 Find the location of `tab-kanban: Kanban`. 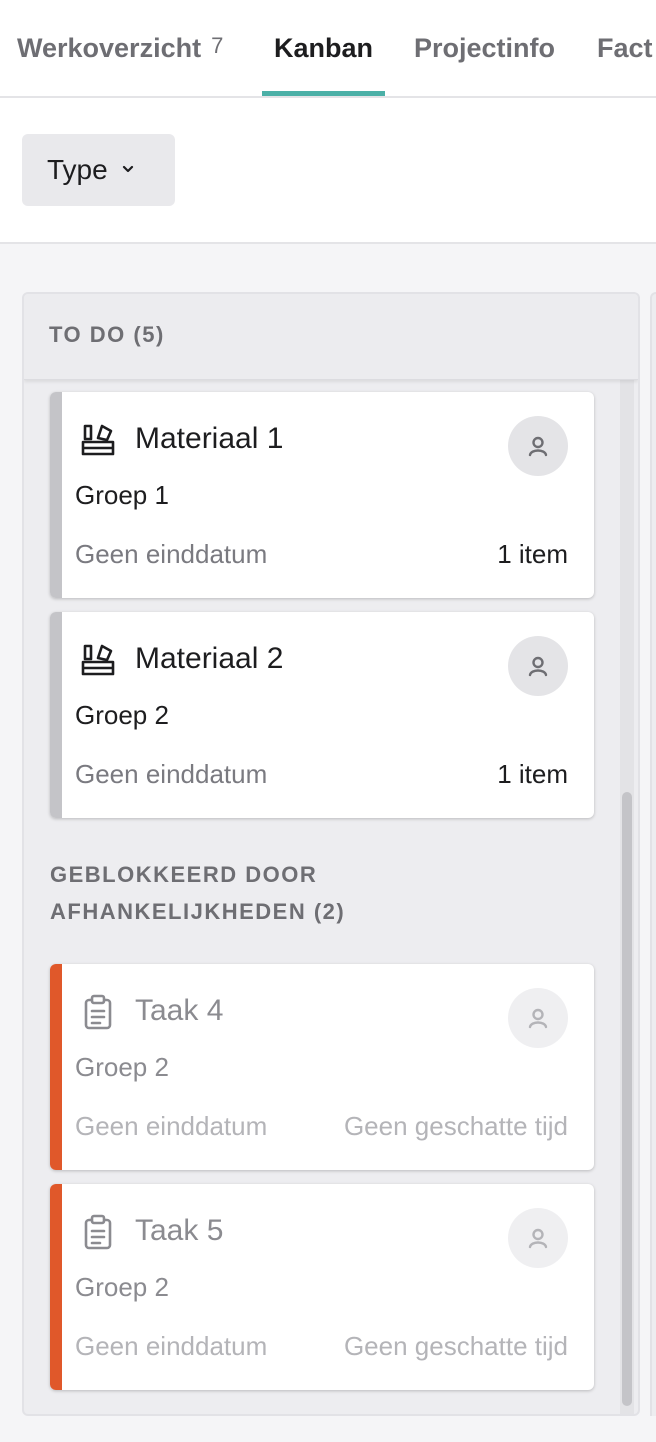

tab-kanban: Kanban is located at coordinates (323, 48).